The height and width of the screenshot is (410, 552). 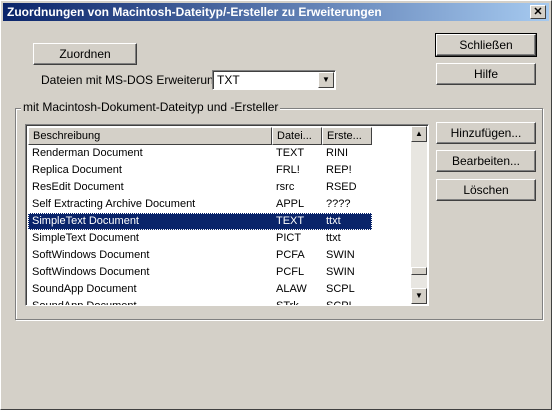 What do you see at coordinates (287, 303) in the screenshot?
I see `row-filetype: STrk` at bounding box center [287, 303].